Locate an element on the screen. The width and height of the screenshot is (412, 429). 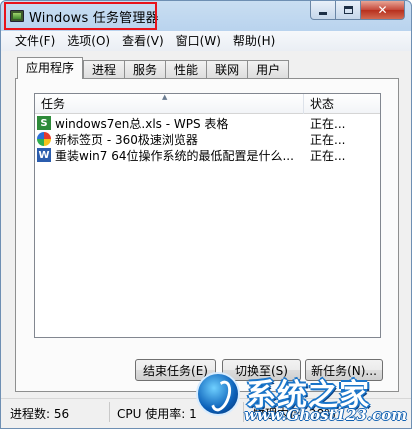
task-cell: 新标签页 - 360极速浏览器 is located at coordinates (169, 139).